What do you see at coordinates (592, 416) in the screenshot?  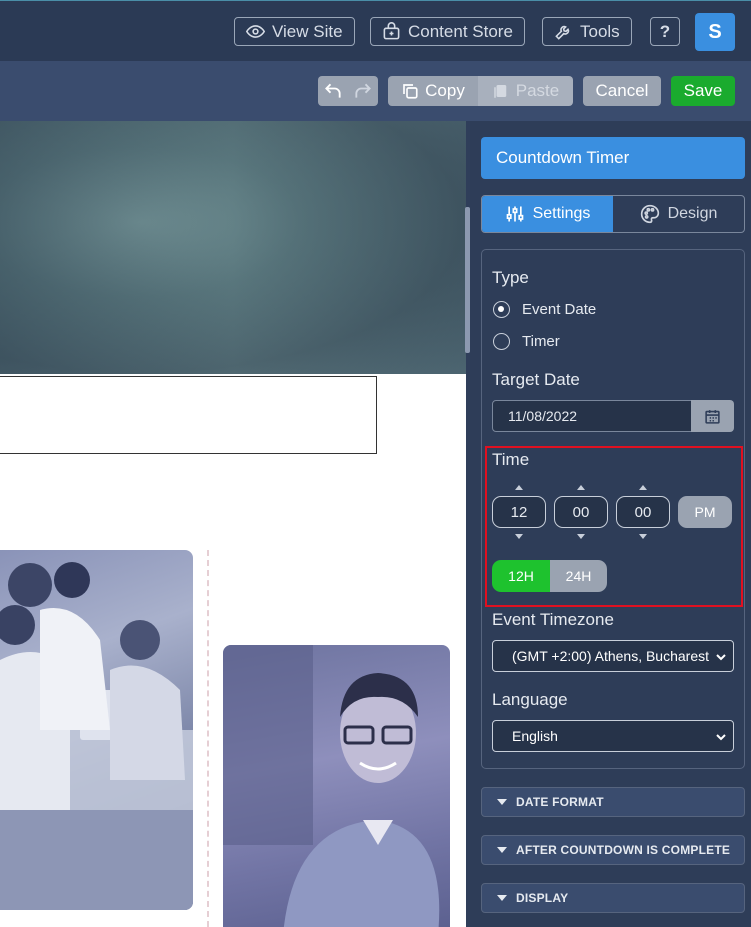 I see `target-date-input: 11/08/2022` at bounding box center [592, 416].